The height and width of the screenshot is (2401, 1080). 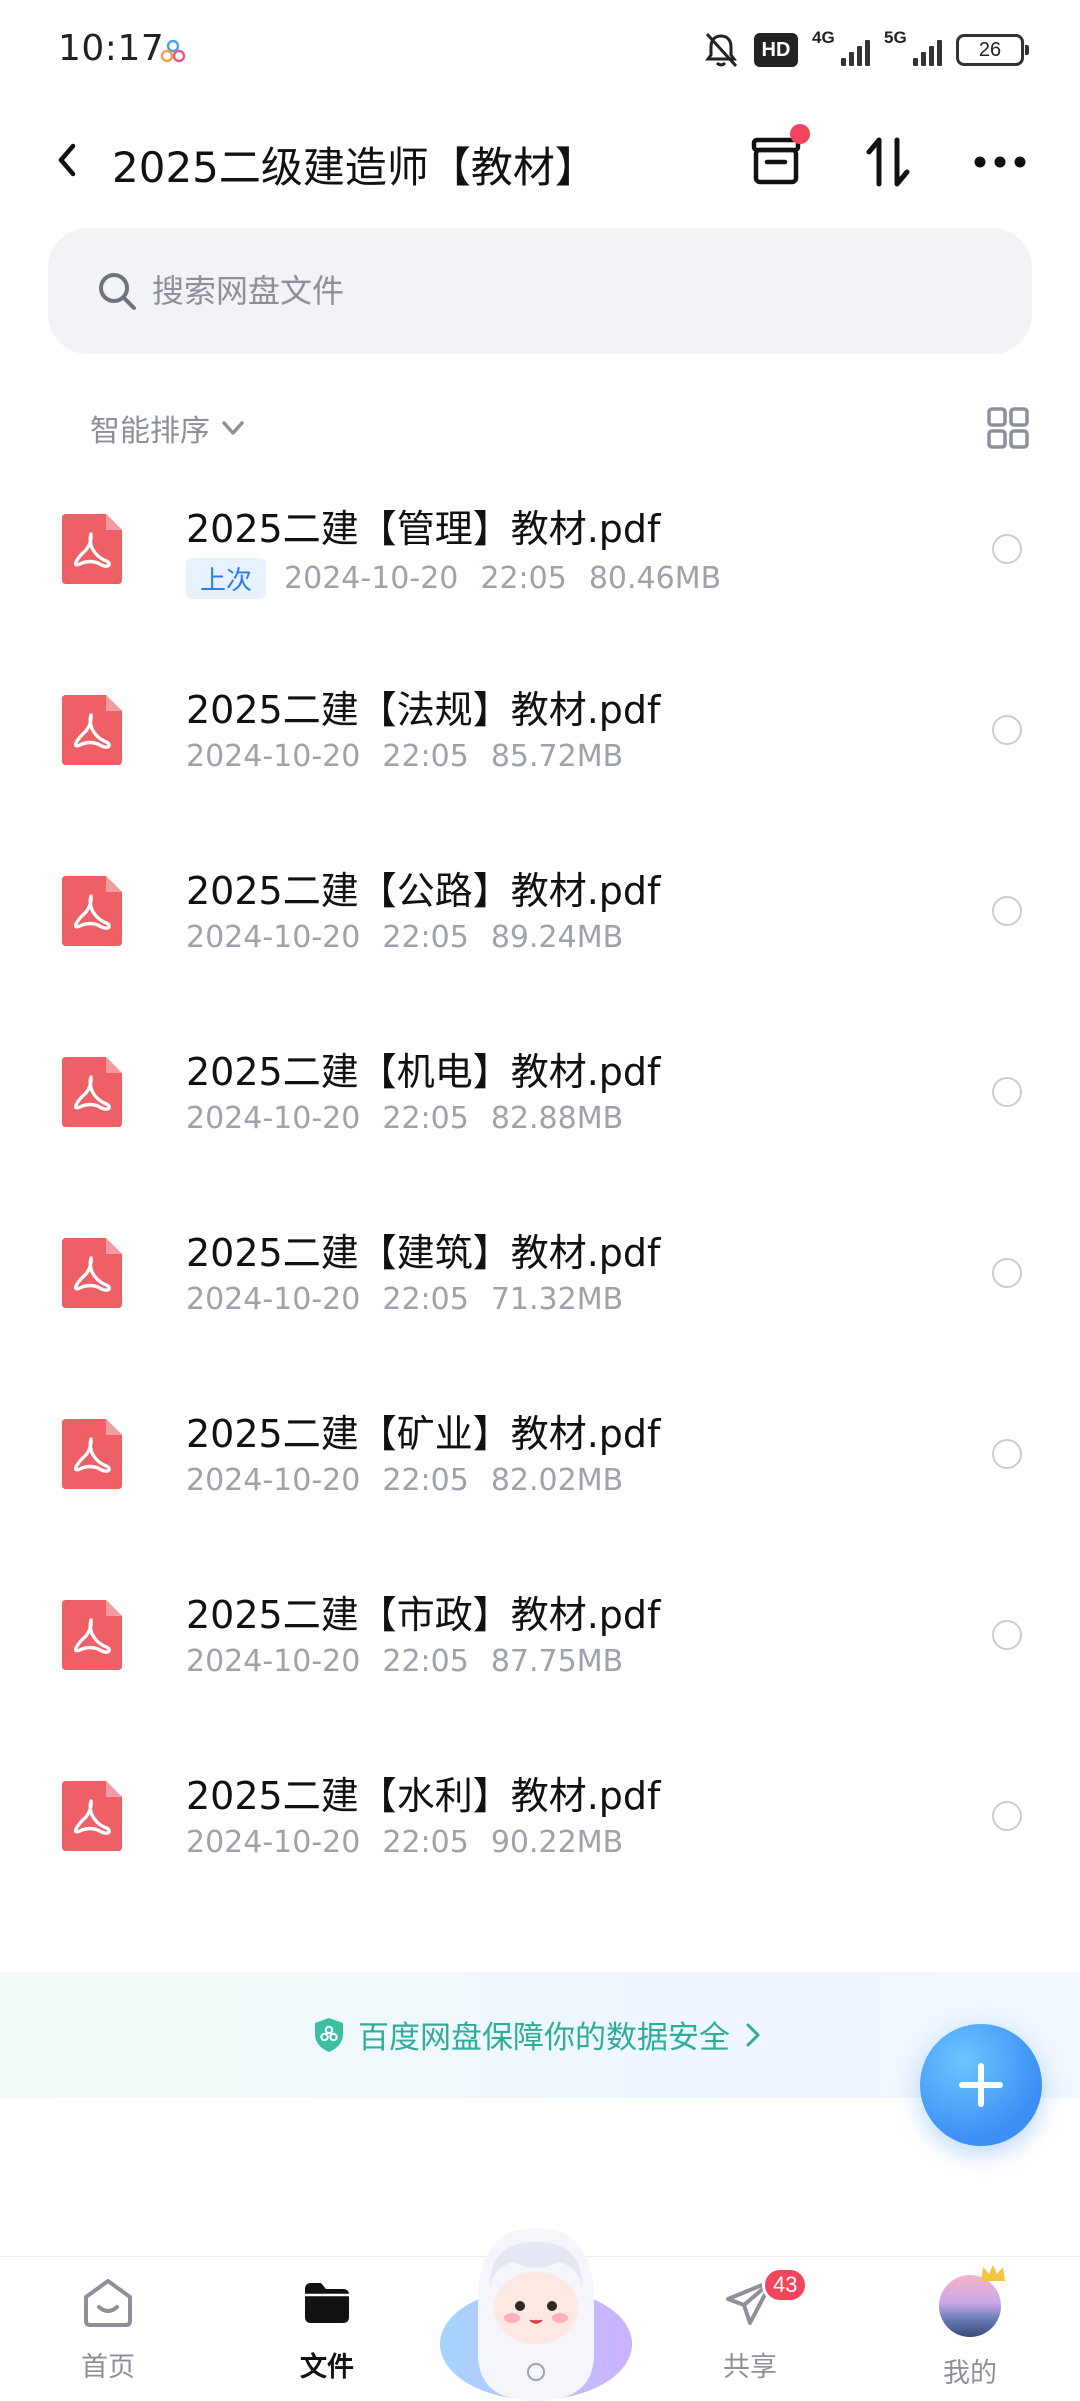 I want to click on security-banner: 百度网盘保障你的数据安全, so click(x=540, y=2035).